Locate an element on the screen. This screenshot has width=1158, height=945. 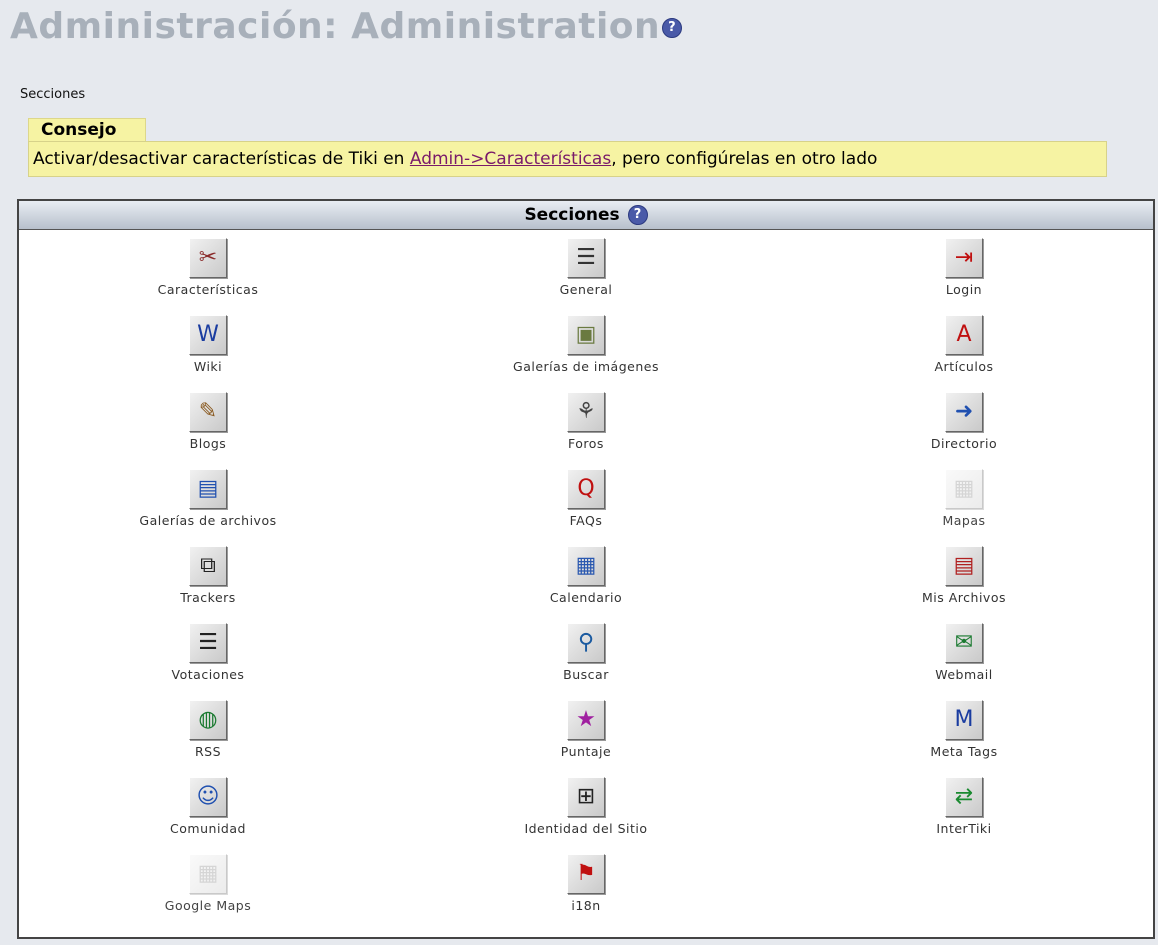
section-item: ▦ Calendario is located at coordinates (586, 584).